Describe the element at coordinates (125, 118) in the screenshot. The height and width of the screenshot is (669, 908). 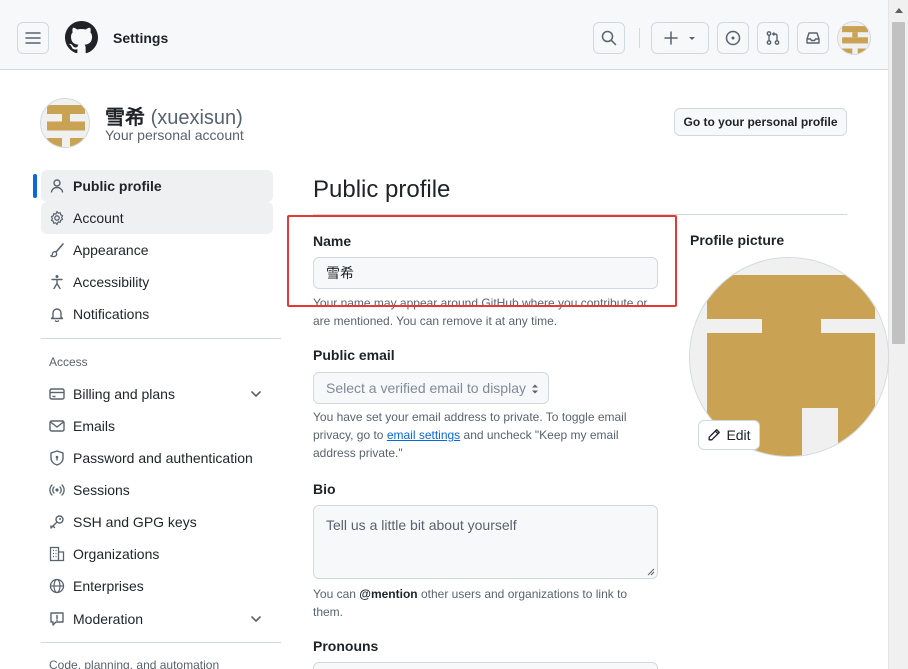
I see `account-display-name: 雪希` at that location.